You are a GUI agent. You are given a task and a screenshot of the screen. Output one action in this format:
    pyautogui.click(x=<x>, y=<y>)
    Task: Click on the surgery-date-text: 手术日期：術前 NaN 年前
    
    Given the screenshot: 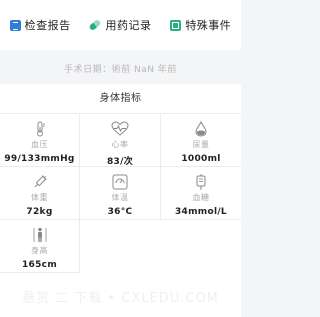 What is the action you would take?
    pyautogui.click(x=120, y=70)
    